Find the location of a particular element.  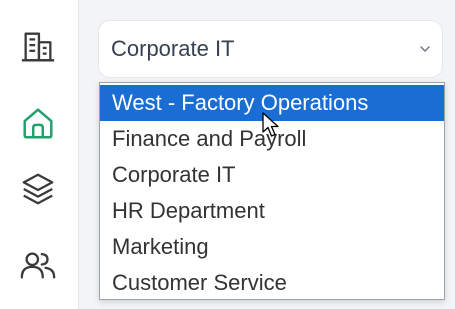

dropdown-option-corporate-it: Corporate IT is located at coordinates (272, 175).